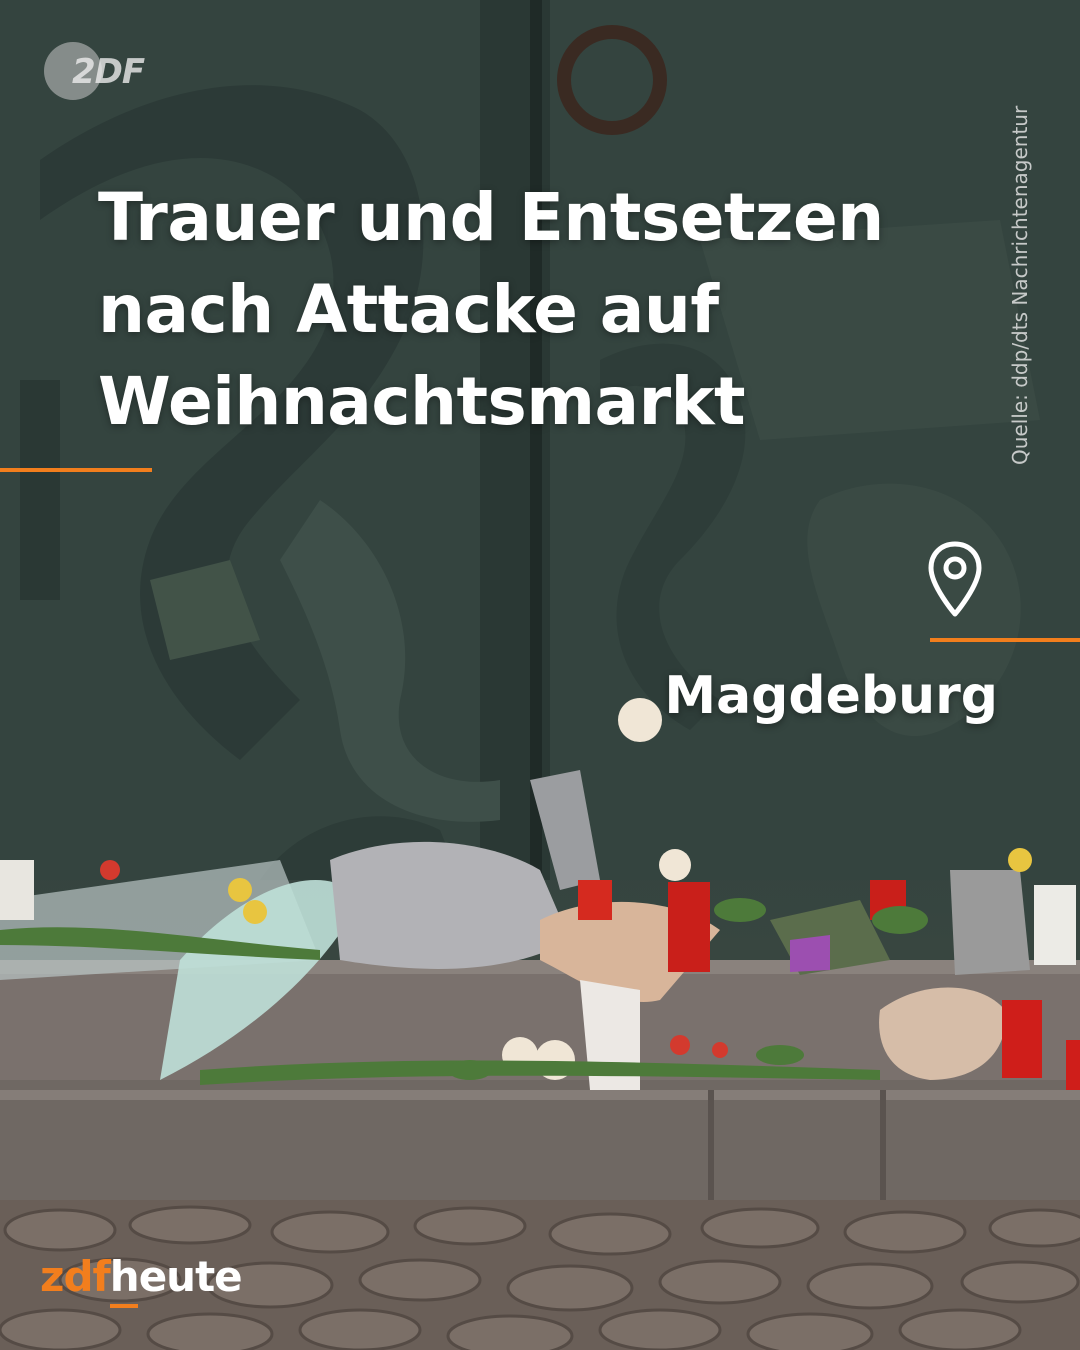 The width and height of the screenshot is (1080, 1350). What do you see at coordinates (408, 309) in the screenshot?
I see `headline-line-2: nach Attacke auf` at bounding box center [408, 309].